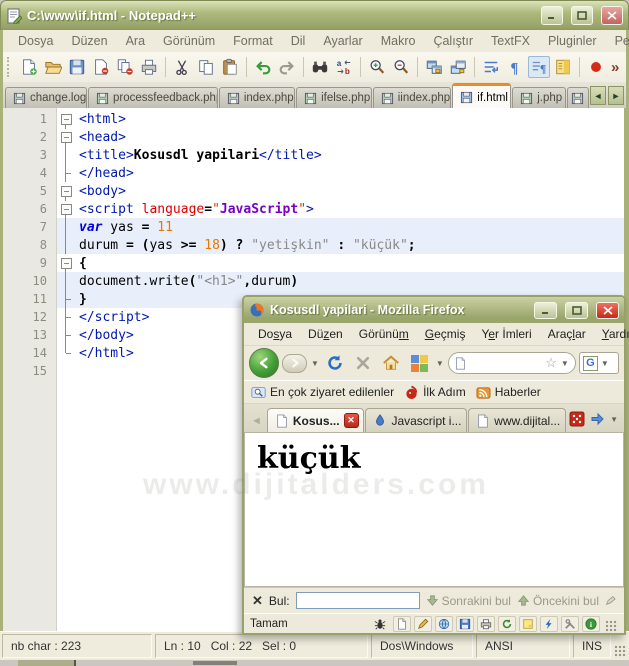  I want to click on npp-menu-format: Format, so click(253, 41).